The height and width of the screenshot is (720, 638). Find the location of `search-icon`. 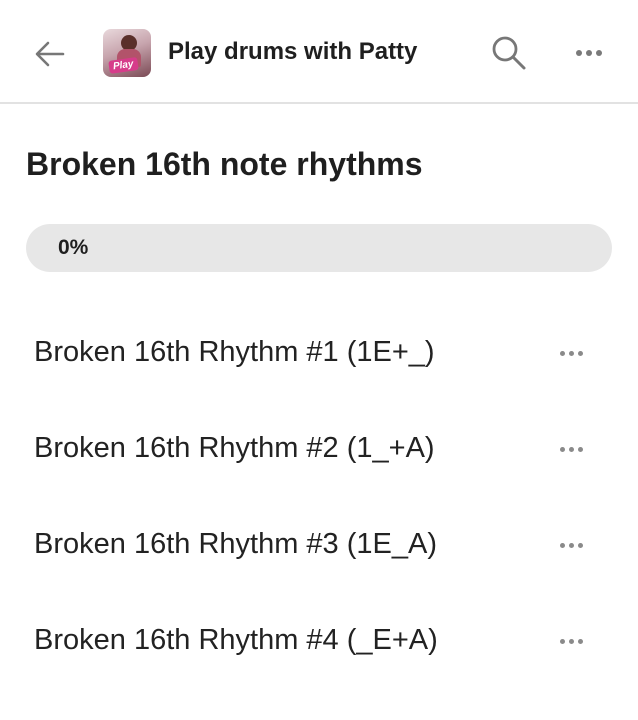

search-icon is located at coordinates (509, 53).